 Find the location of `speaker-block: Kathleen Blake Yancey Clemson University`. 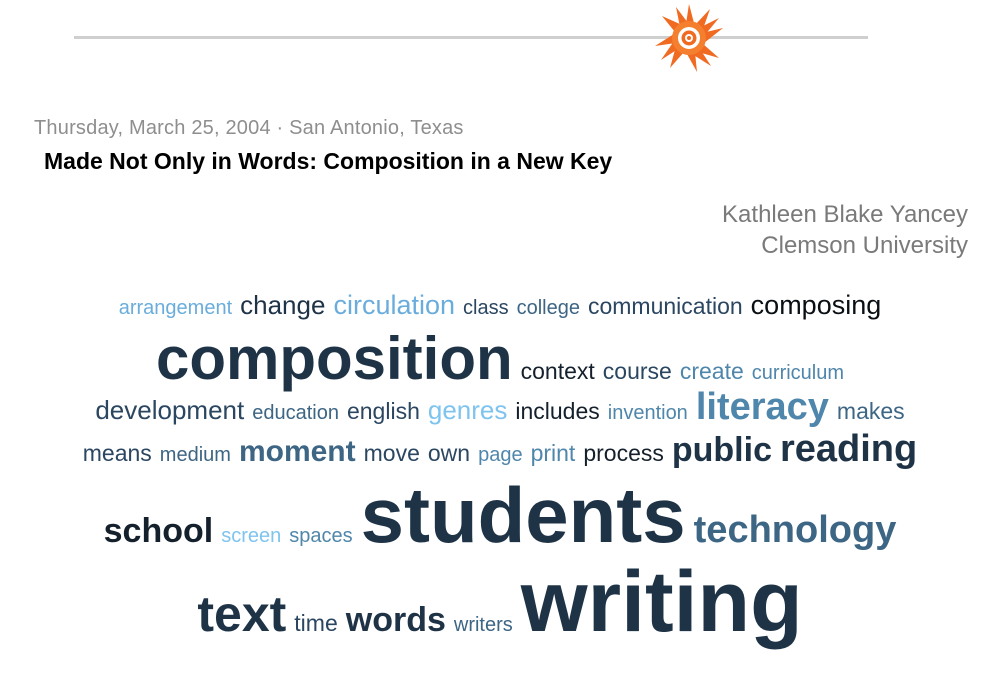

speaker-block: Kathleen Blake Yancey Clemson University is located at coordinates (845, 230).